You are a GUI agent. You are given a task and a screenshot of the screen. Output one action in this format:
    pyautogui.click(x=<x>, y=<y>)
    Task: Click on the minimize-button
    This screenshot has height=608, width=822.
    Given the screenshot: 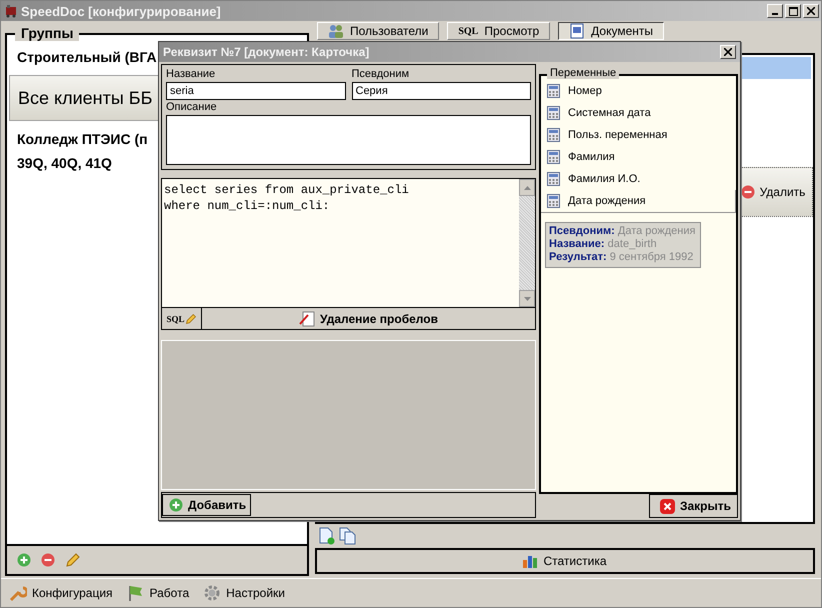 What is the action you would take?
    pyautogui.click(x=775, y=11)
    